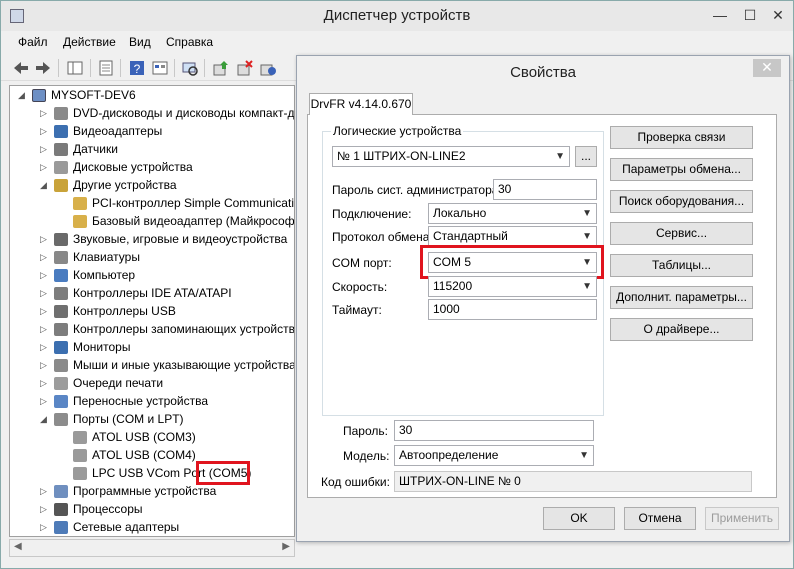 This screenshot has width=794, height=569. What do you see at coordinates (190, 68) in the screenshot?
I see `scan-hardware-icon` at bounding box center [190, 68].